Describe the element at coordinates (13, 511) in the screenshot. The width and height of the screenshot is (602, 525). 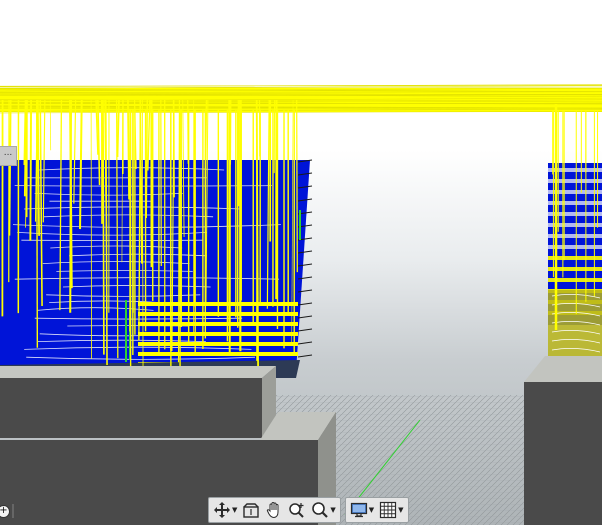
I see `divider` at that location.